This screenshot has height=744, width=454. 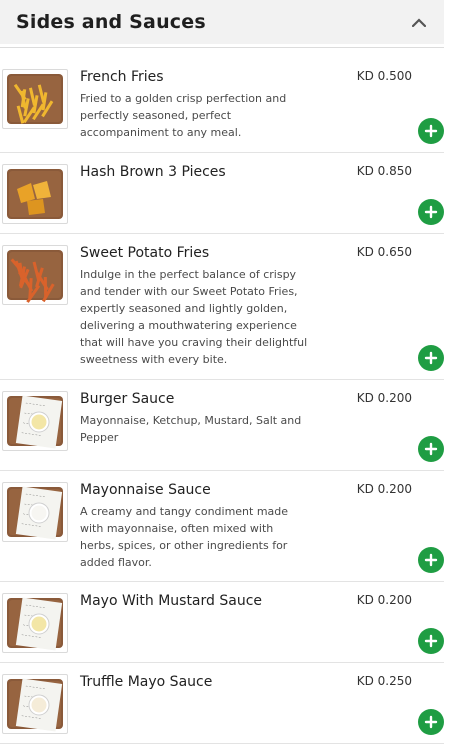 What do you see at coordinates (384, 76) in the screenshot?
I see `item-price: KD 0.500` at bounding box center [384, 76].